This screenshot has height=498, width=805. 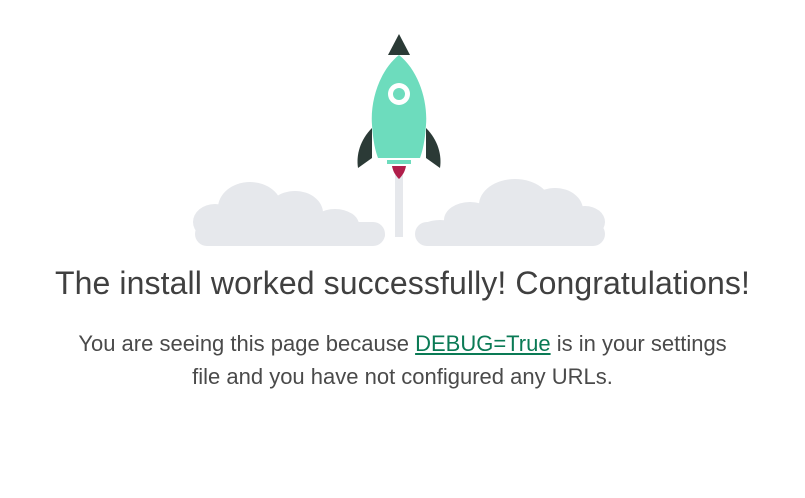 What do you see at coordinates (399, 106) in the screenshot?
I see `rocket-icon` at bounding box center [399, 106].